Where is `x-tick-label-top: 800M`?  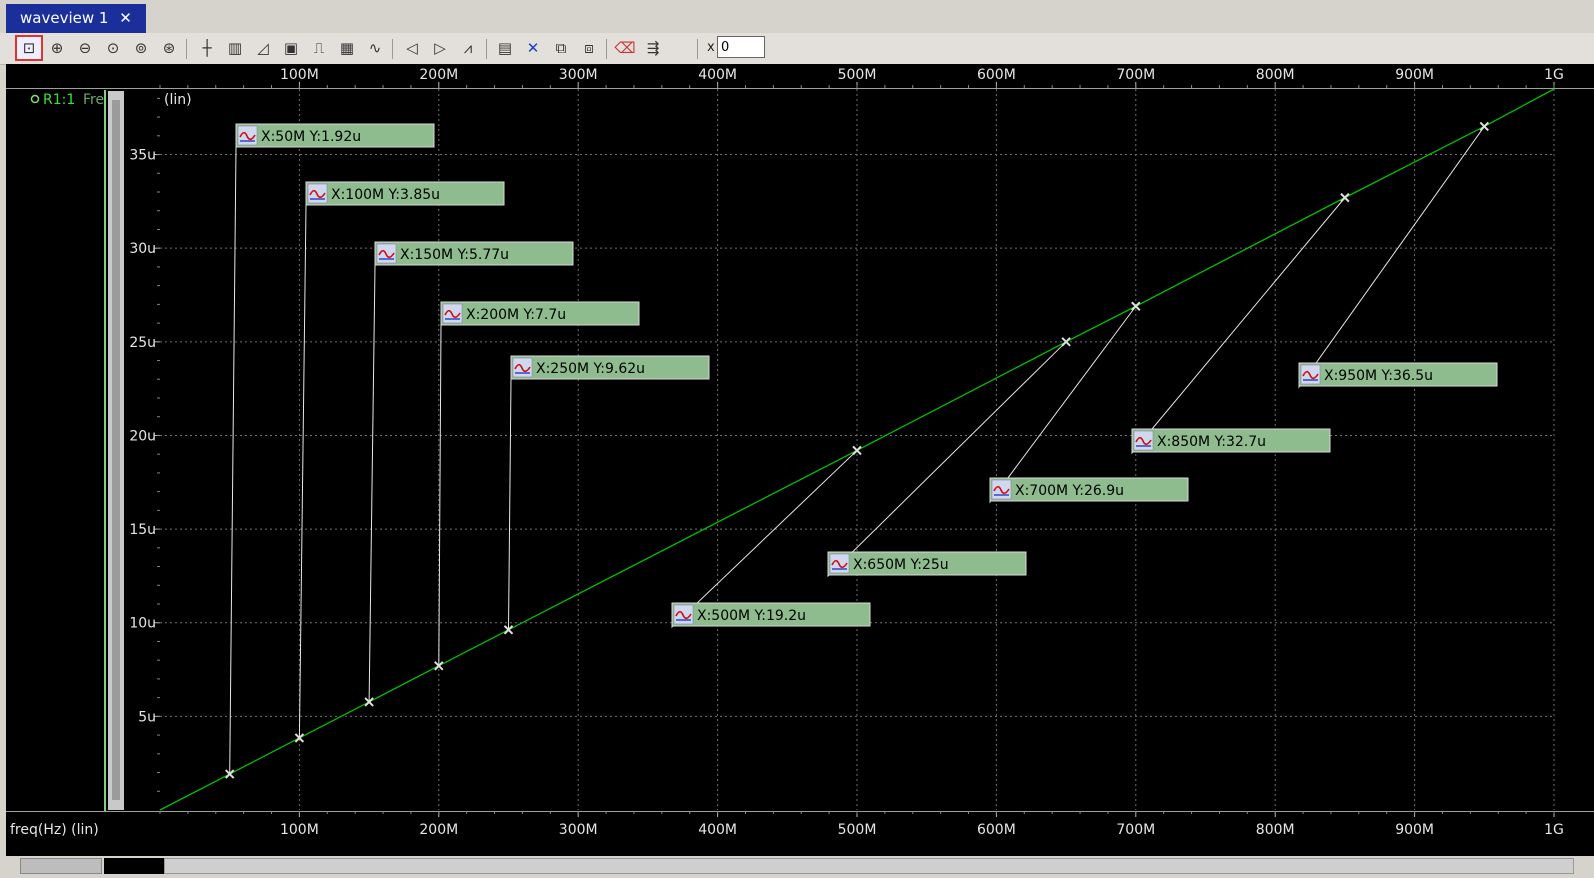 x-tick-label-top: 800M is located at coordinates (1275, 75).